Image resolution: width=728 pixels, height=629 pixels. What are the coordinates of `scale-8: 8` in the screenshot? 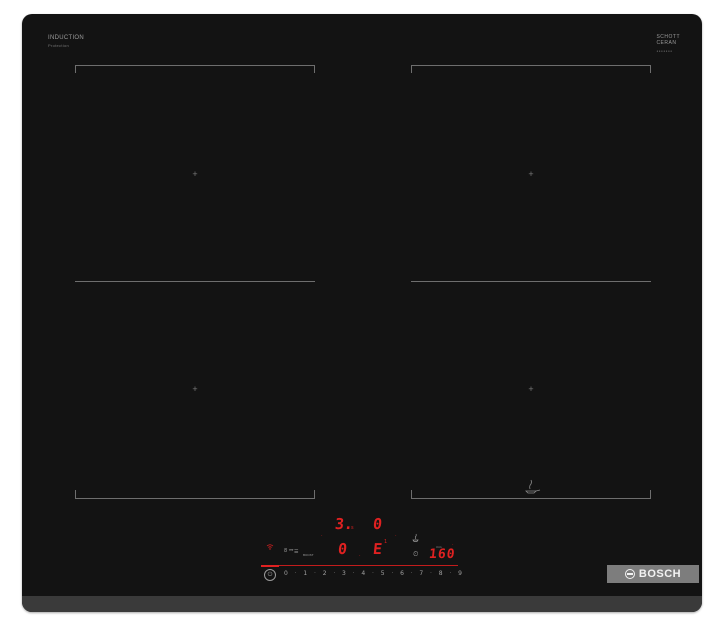 It's located at (441, 574).